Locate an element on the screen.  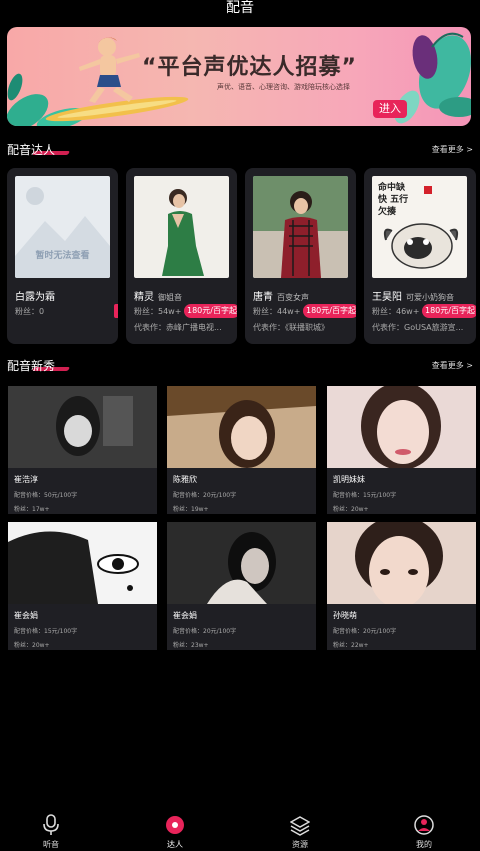
image-placeholder-icon is located at coordinates (62, 232).